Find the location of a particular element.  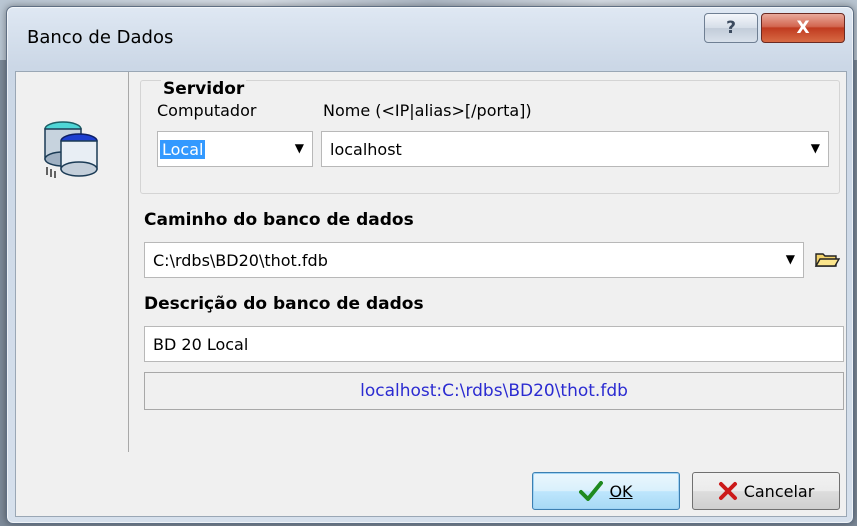

title-bar: Banco de Dados ? X is located at coordinates (430, 37).